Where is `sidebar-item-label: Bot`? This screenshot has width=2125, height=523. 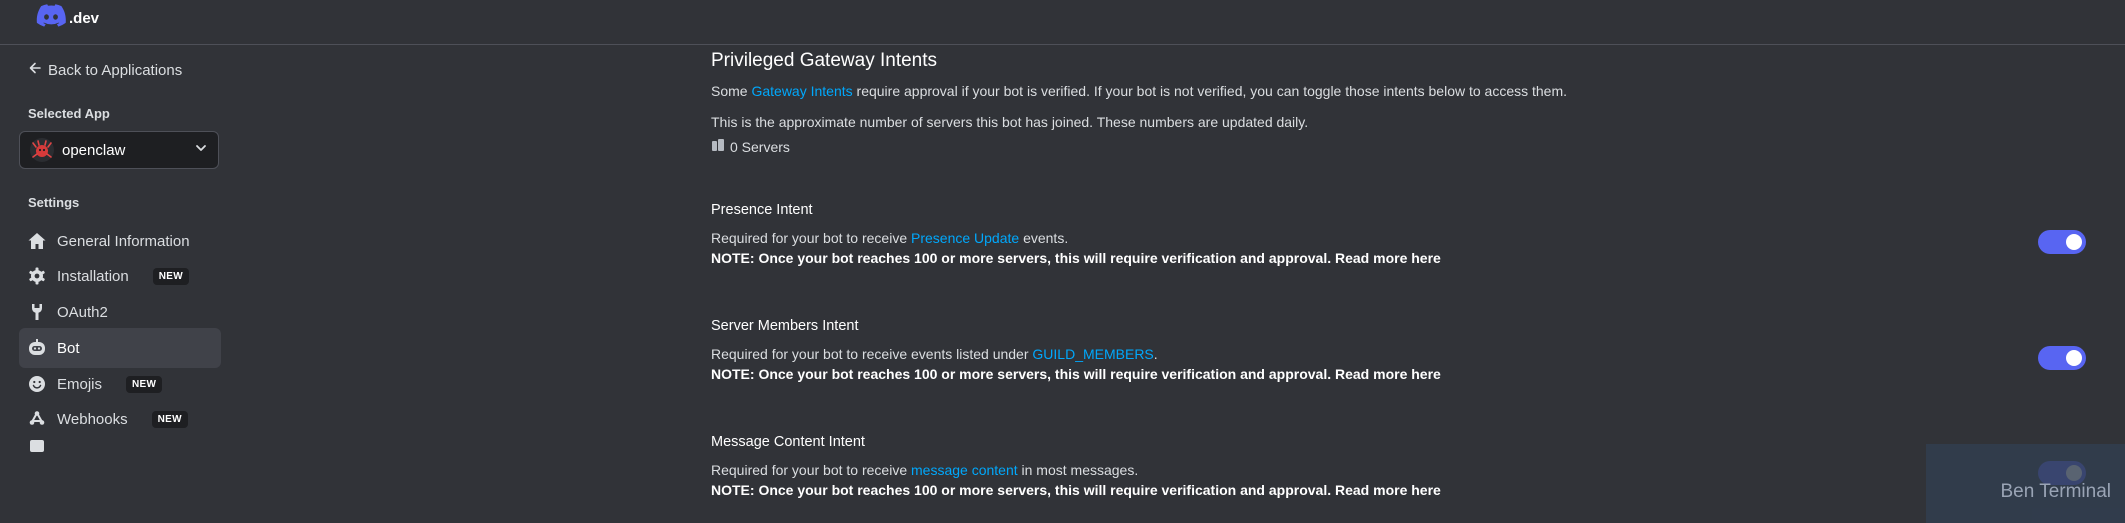 sidebar-item-label: Bot is located at coordinates (68, 348).